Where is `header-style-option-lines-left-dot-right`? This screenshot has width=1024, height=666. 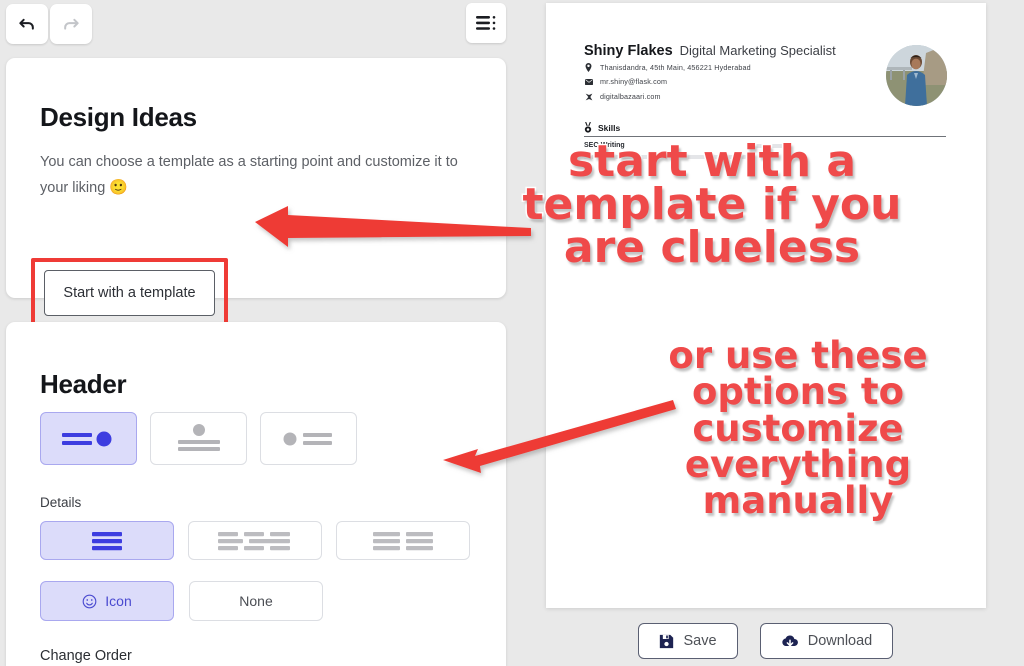 header-style-option-lines-left-dot-right is located at coordinates (88, 438).